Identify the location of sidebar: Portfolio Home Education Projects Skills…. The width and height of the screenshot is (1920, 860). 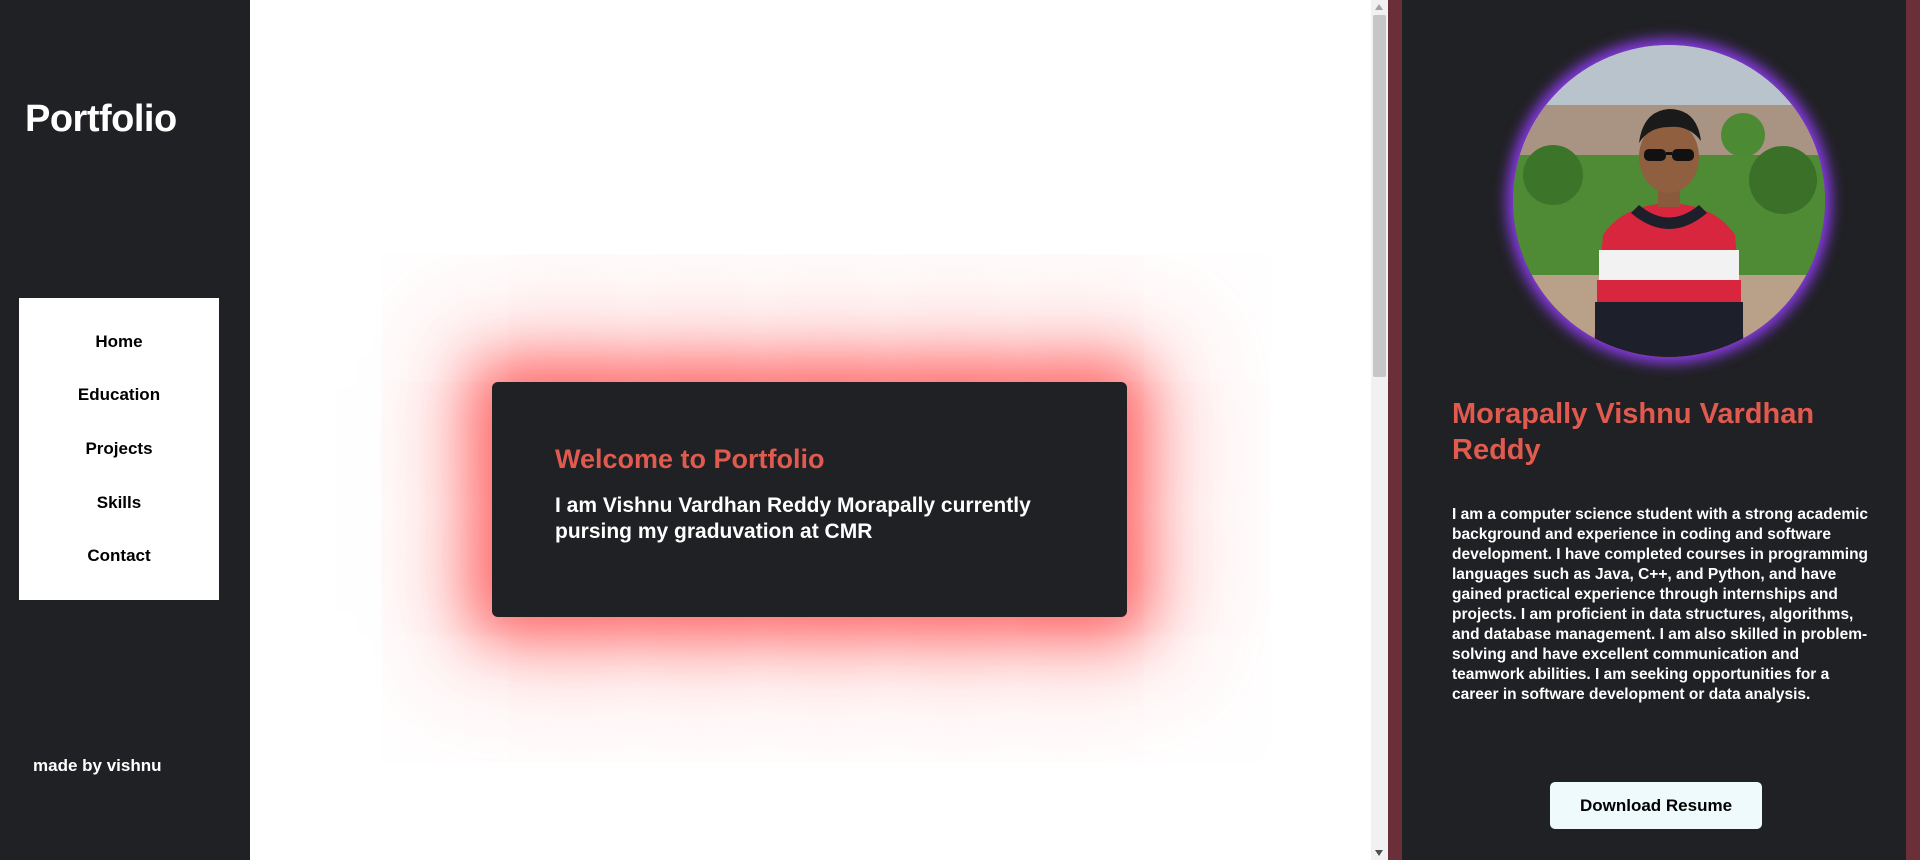
(125, 430).